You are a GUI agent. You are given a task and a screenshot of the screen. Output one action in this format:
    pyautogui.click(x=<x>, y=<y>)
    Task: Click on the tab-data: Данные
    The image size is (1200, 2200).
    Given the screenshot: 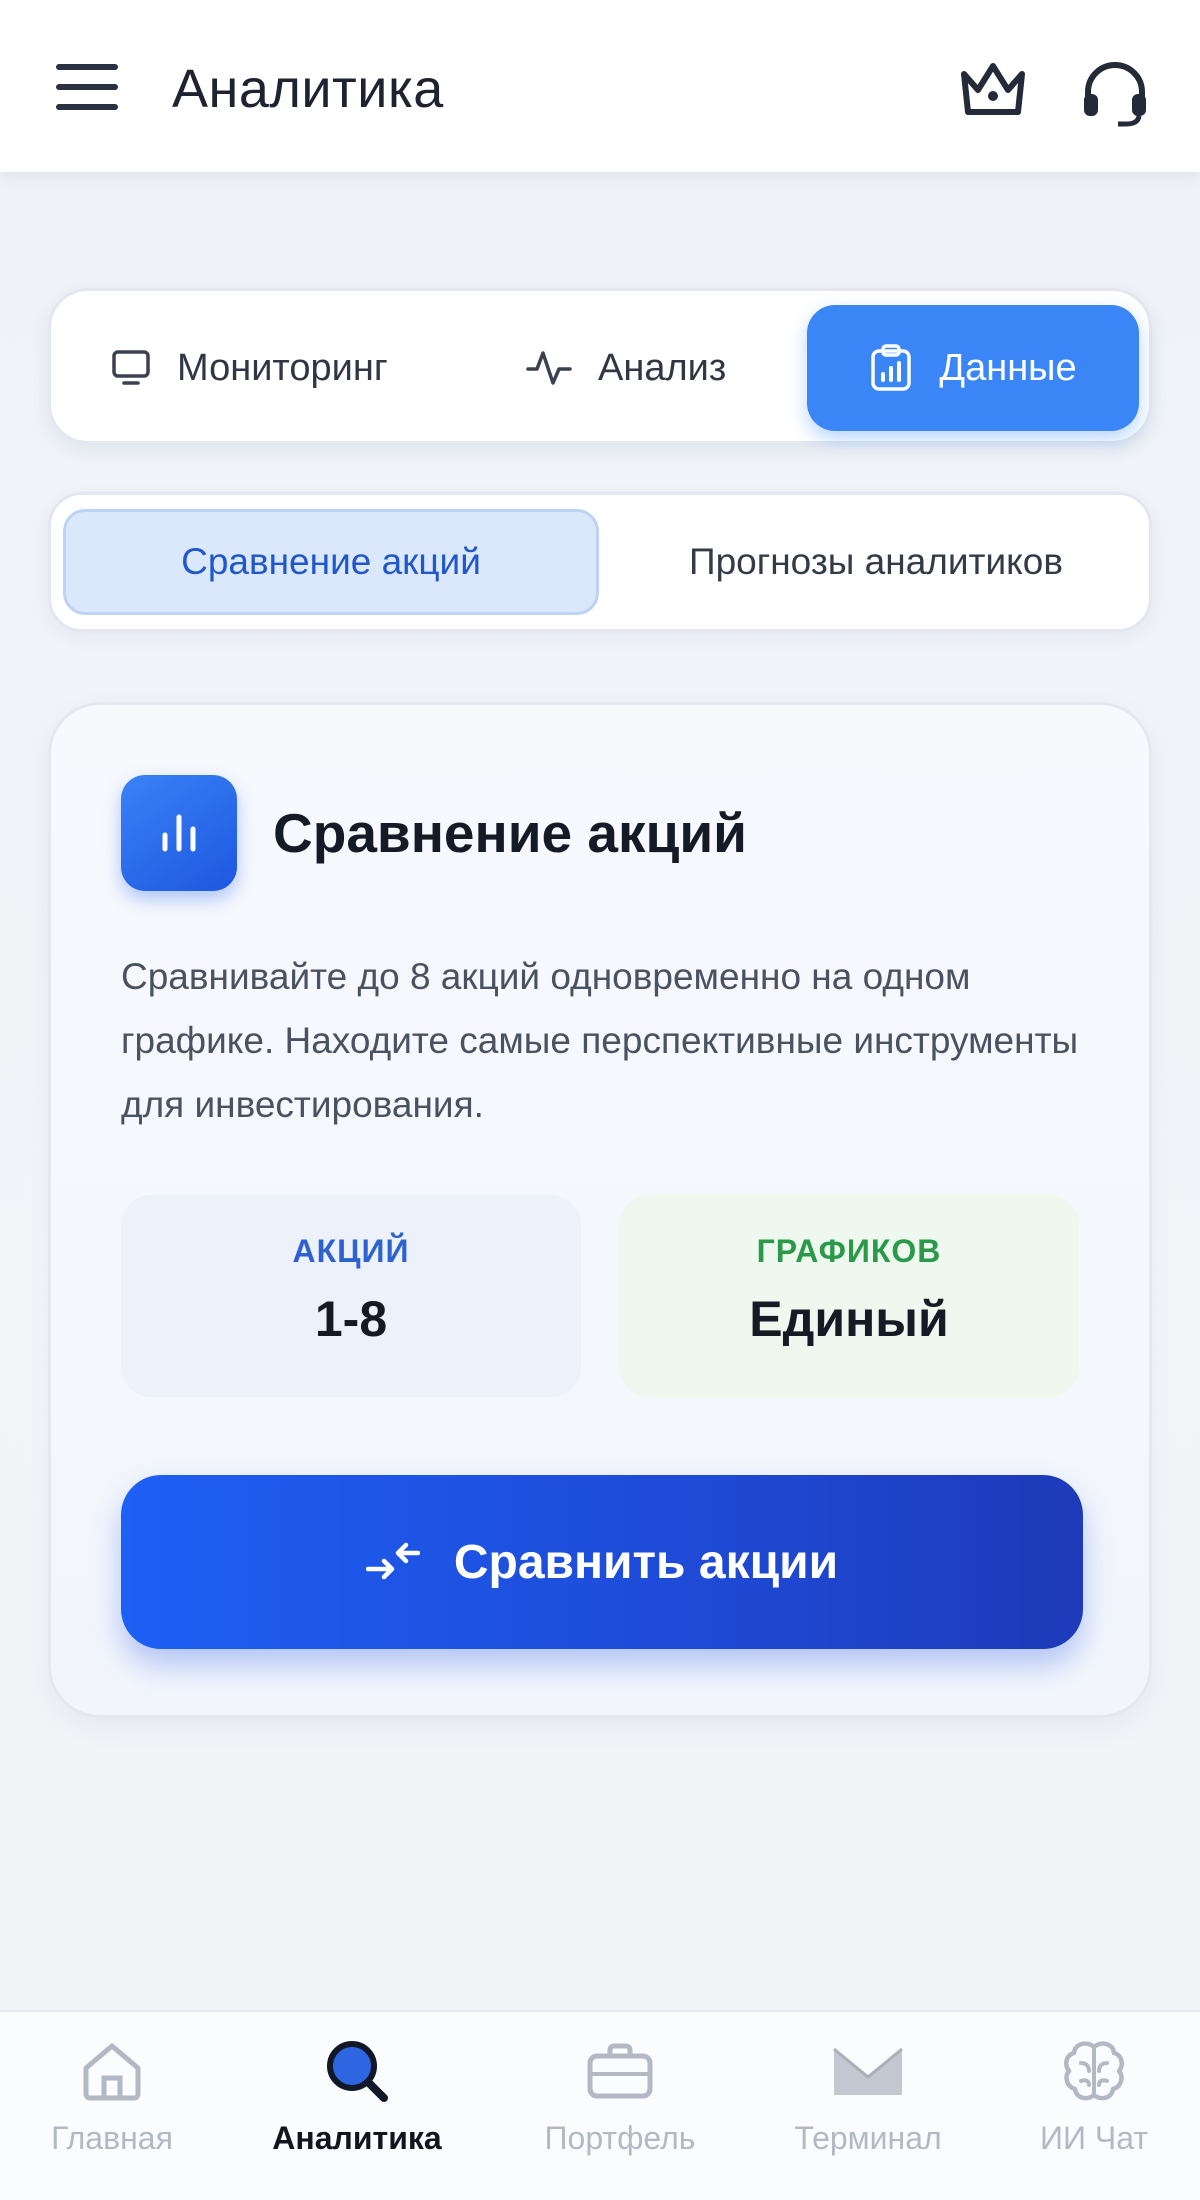 What is the action you would take?
    pyautogui.click(x=973, y=368)
    